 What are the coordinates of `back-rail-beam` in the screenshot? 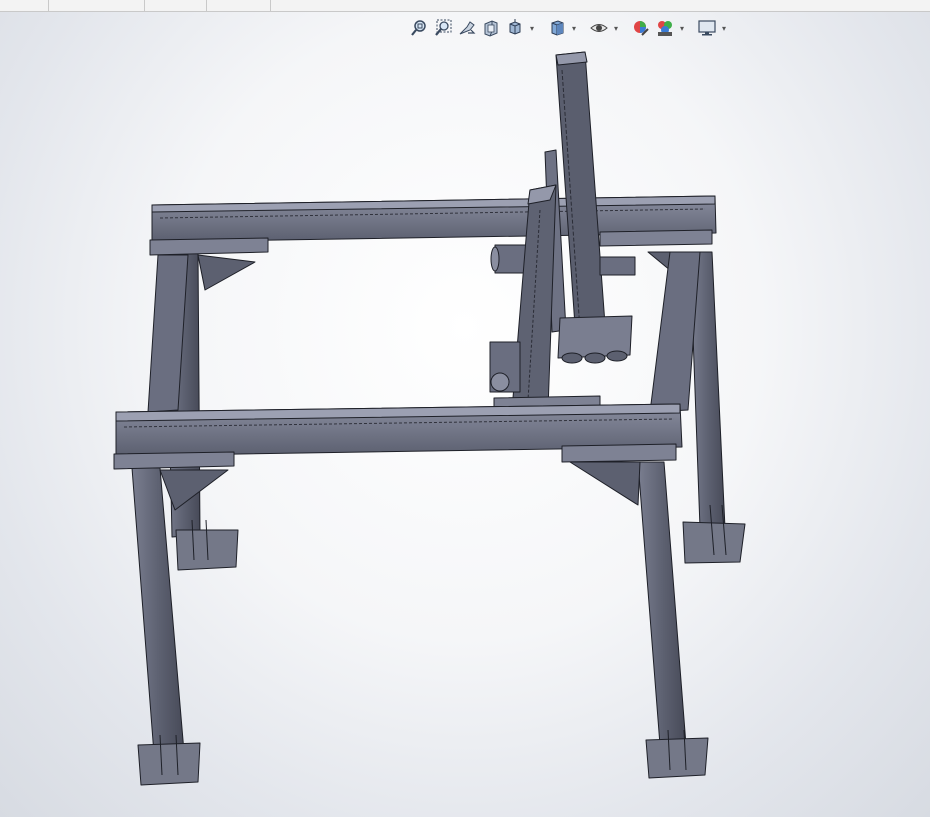 It's located at (433, 225).